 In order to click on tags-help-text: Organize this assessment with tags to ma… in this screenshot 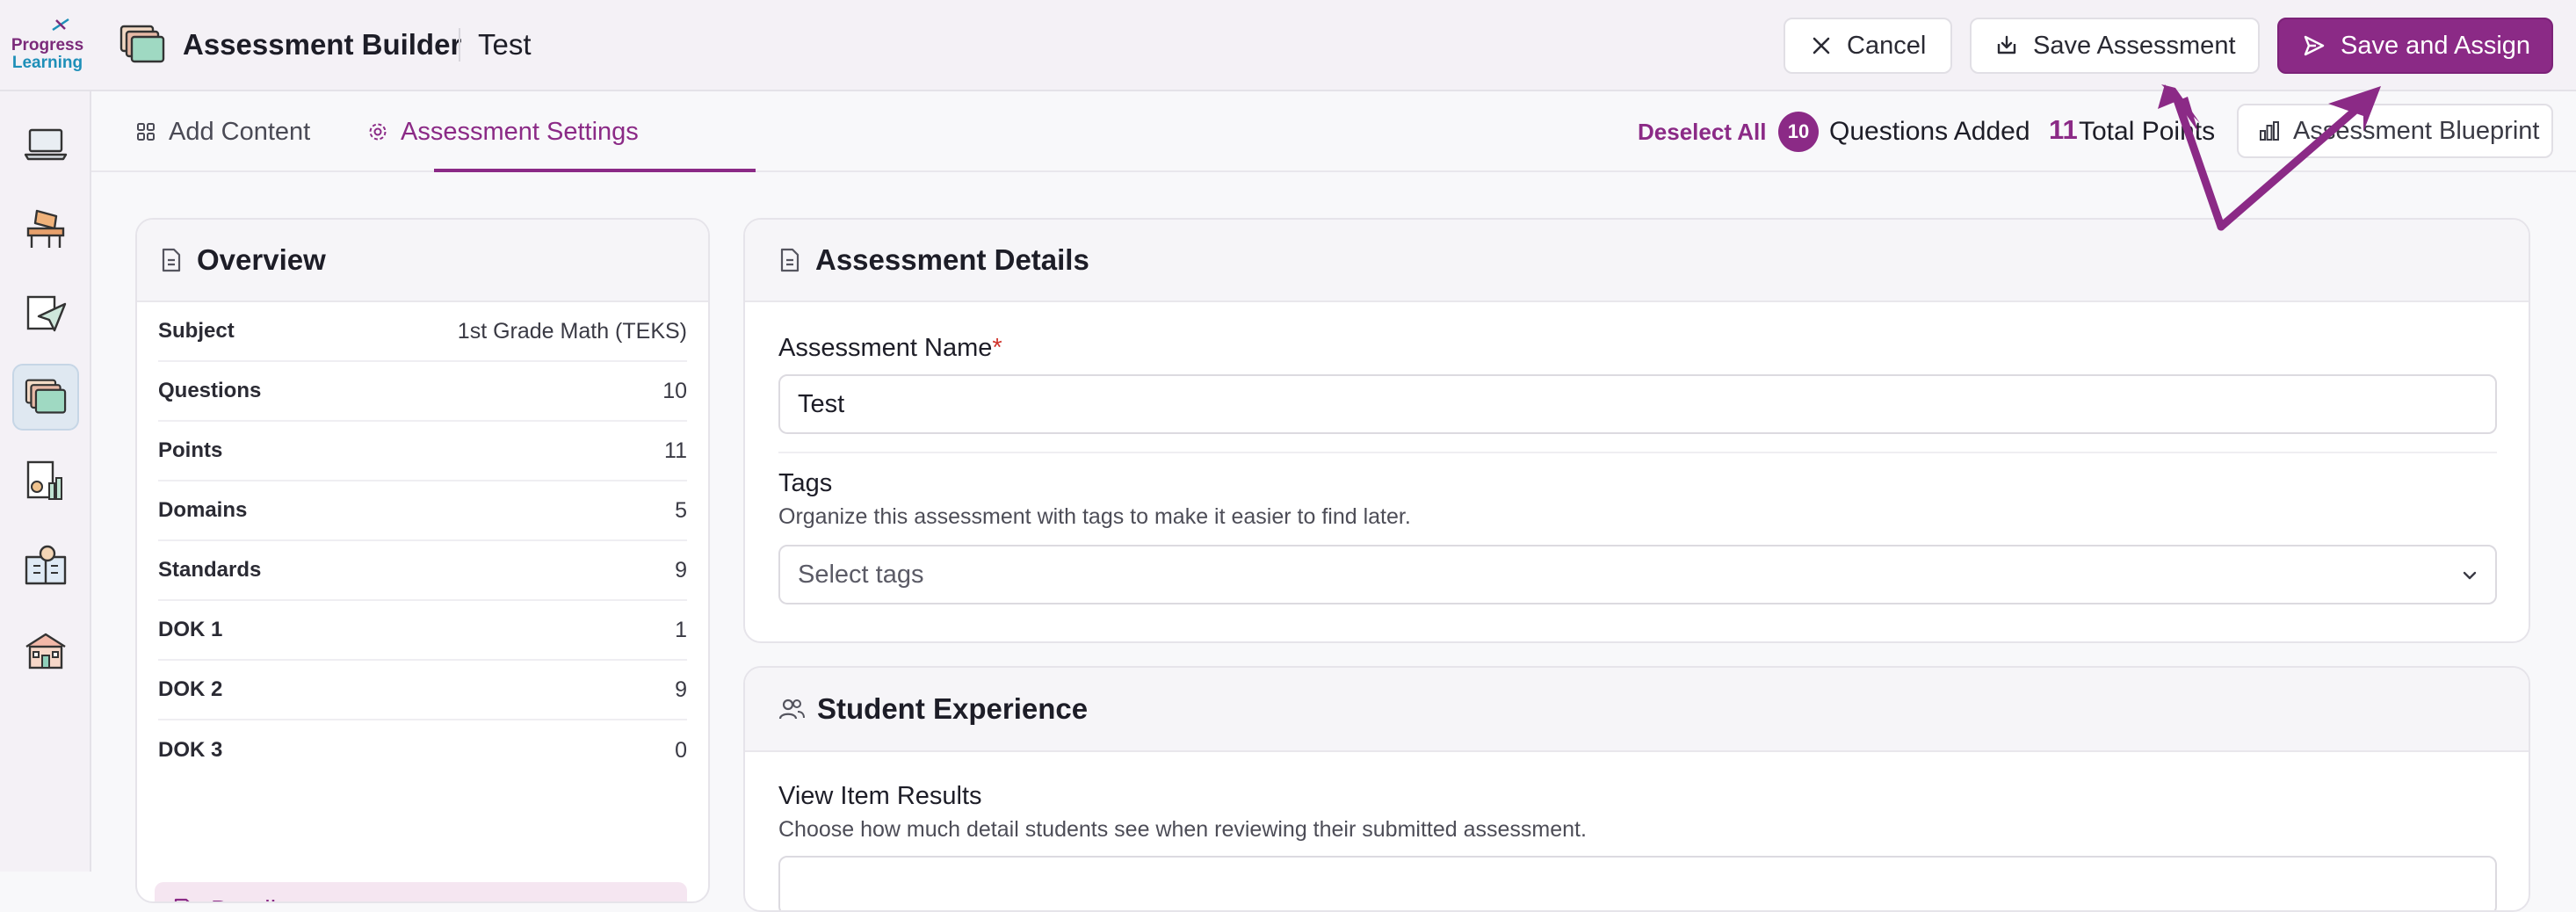, I will do `click(1094, 516)`.